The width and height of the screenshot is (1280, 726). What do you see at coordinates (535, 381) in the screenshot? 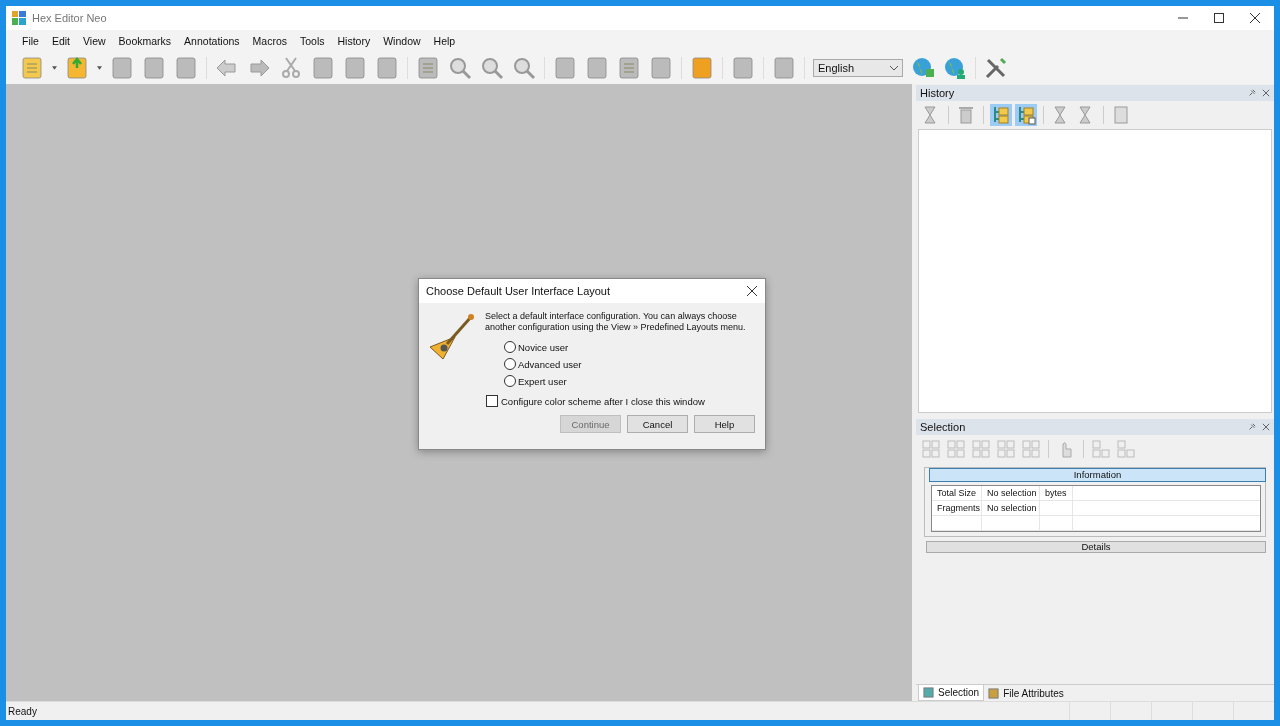
I see `radio-option: Expert user` at bounding box center [535, 381].